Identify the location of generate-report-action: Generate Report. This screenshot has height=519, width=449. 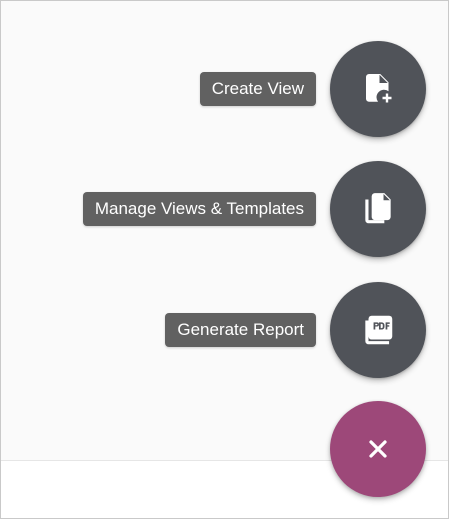
(295, 330).